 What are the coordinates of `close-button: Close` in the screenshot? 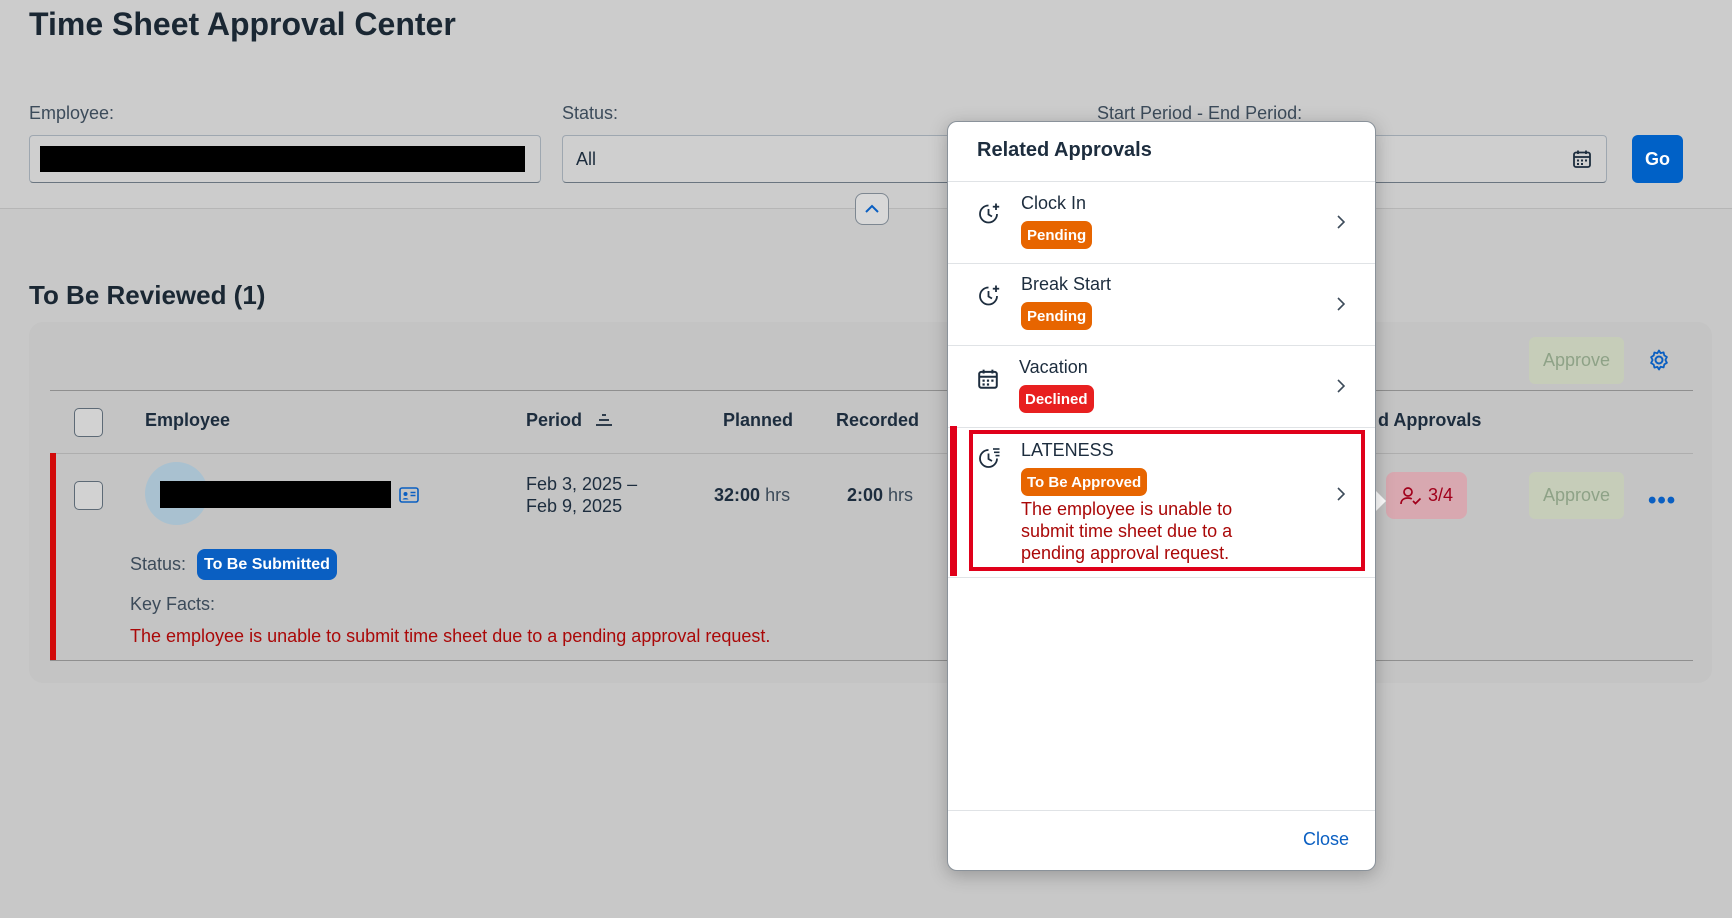 It's located at (1326, 839).